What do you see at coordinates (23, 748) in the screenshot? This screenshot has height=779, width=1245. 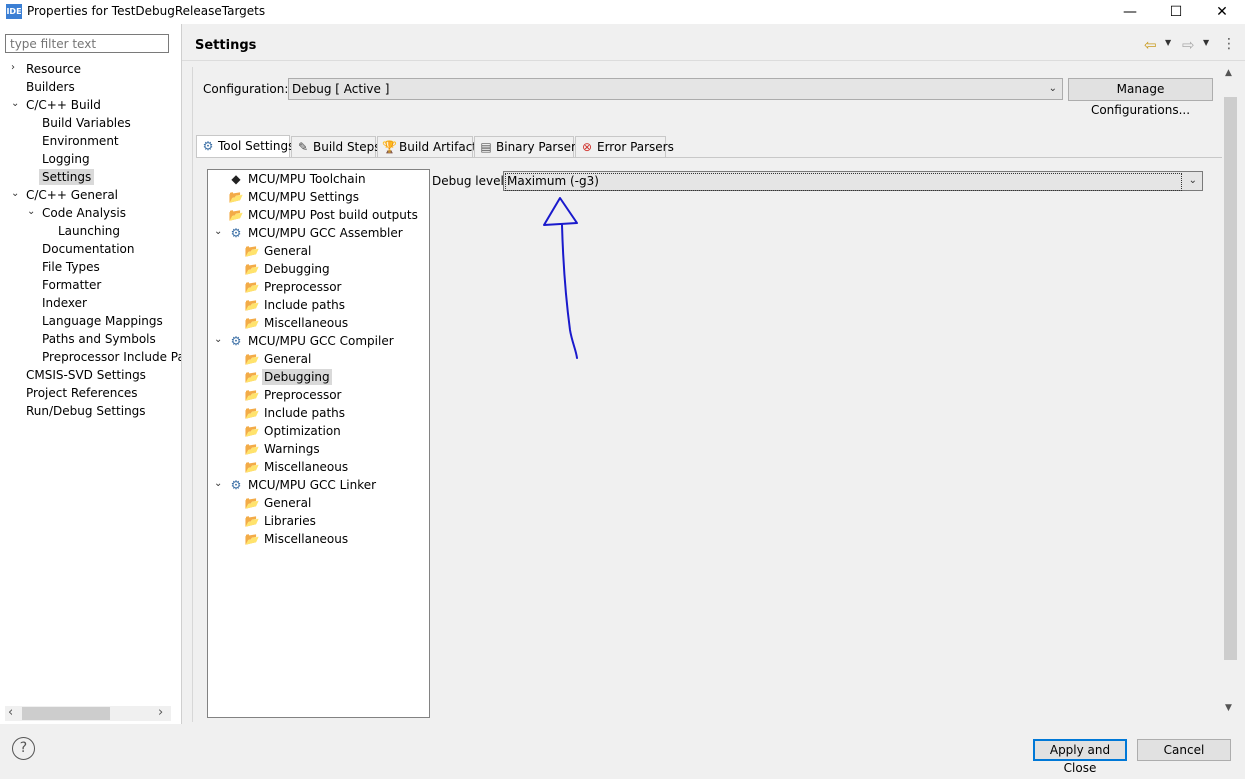 I see `help-icon: ?` at bounding box center [23, 748].